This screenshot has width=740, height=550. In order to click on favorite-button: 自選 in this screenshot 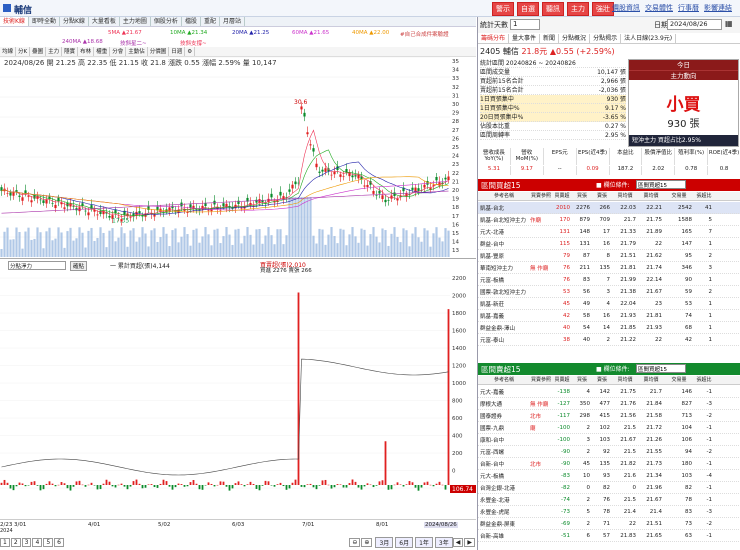, I will do `click(528, 9)`.